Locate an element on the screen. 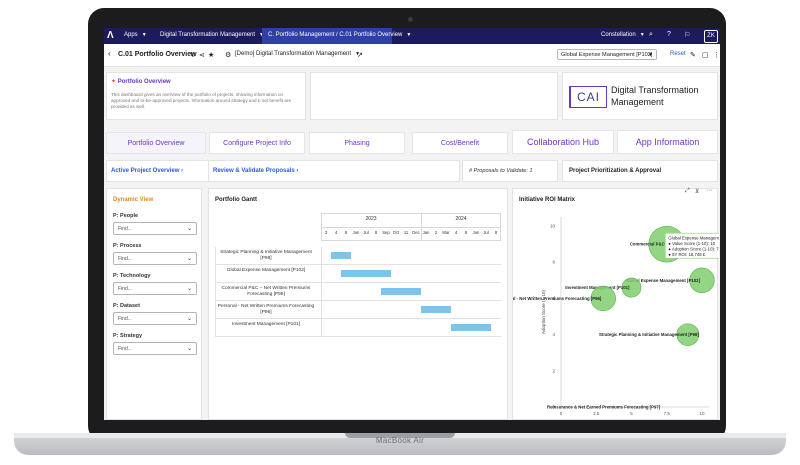 Image resolution: width=800 pixels, height=465 pixels. cai-logo: CAI is located at coordinates (588, 97).